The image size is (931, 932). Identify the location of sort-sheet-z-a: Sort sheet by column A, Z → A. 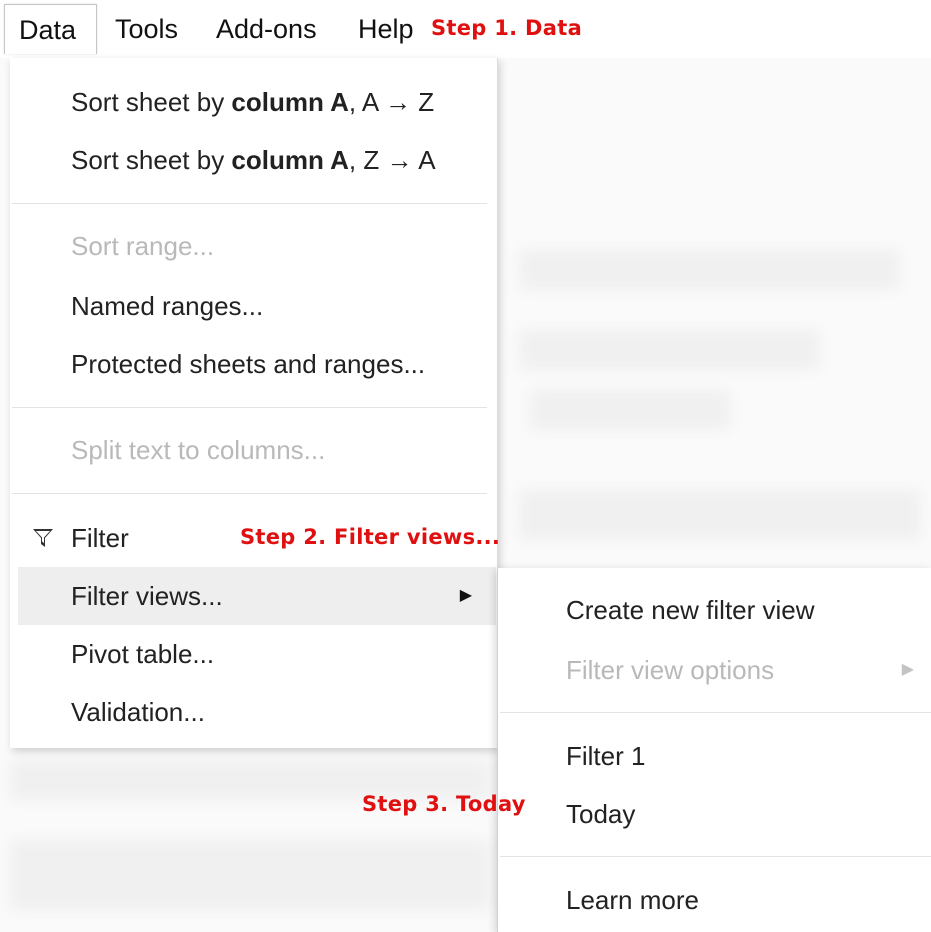
(257, 160).